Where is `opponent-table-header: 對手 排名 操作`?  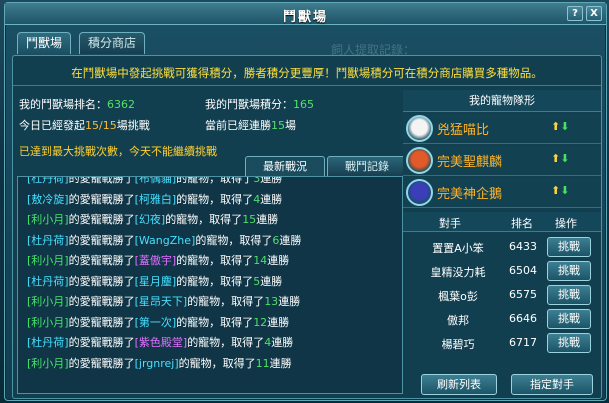 opponent-table-header: 對手 排名 操作 is located at coordinates (502, 222).